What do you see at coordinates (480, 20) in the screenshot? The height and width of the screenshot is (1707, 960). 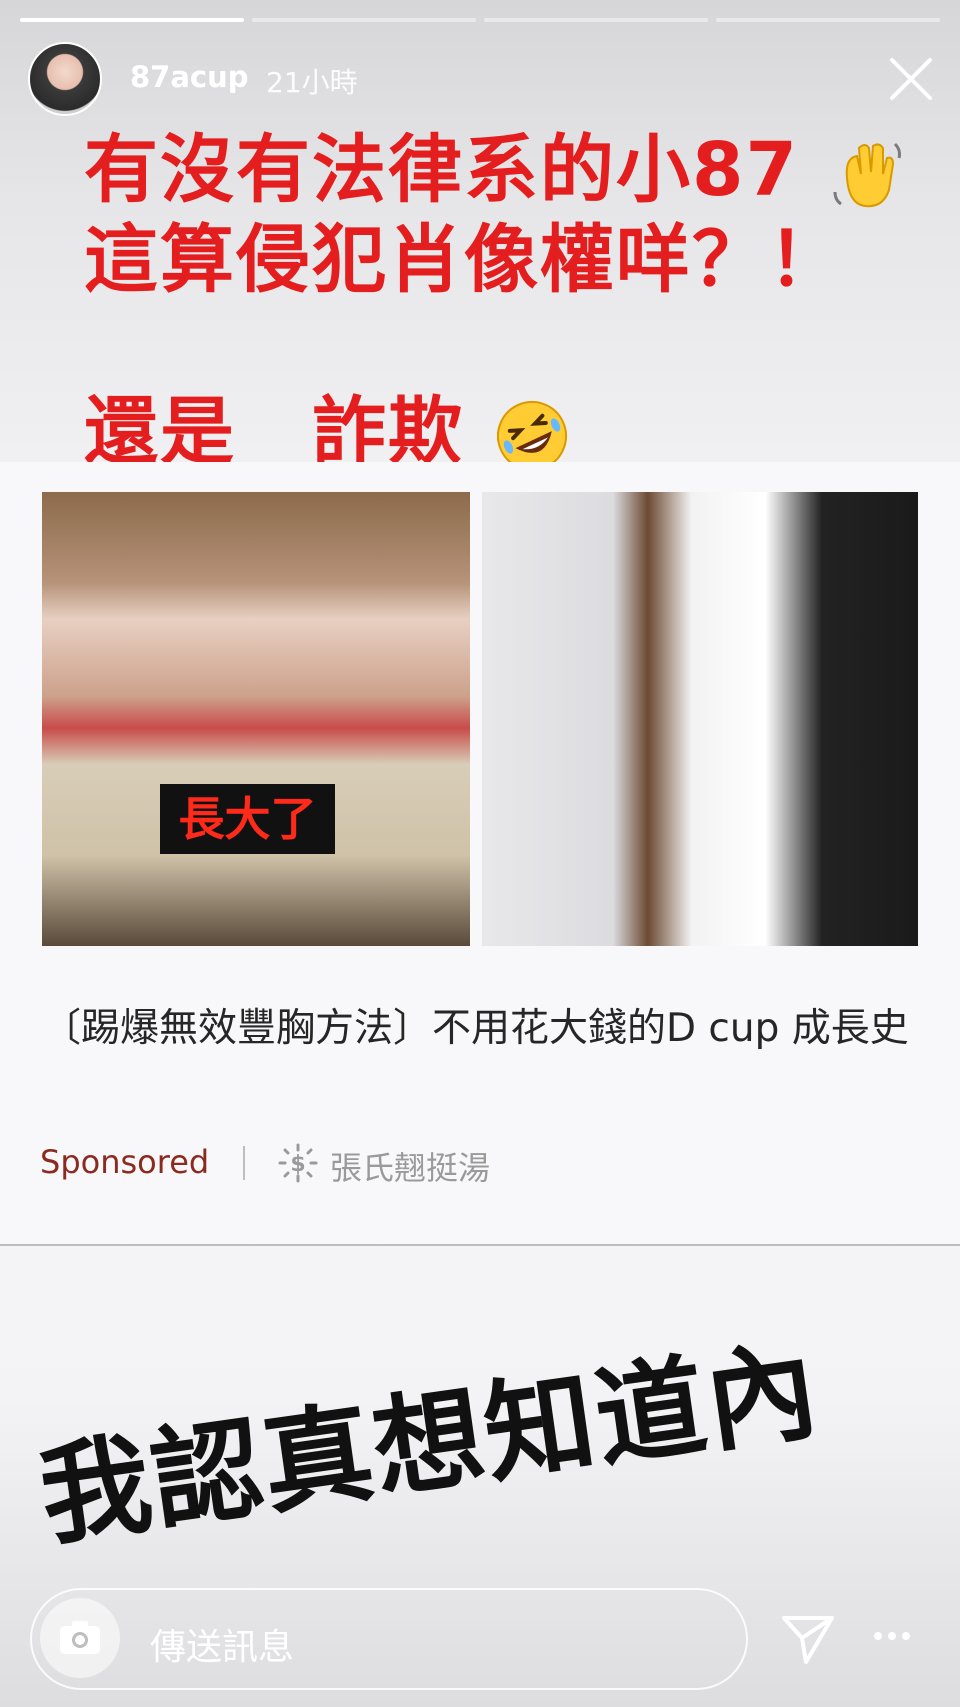 I see `story-progress` at bounding box center [480, 20].